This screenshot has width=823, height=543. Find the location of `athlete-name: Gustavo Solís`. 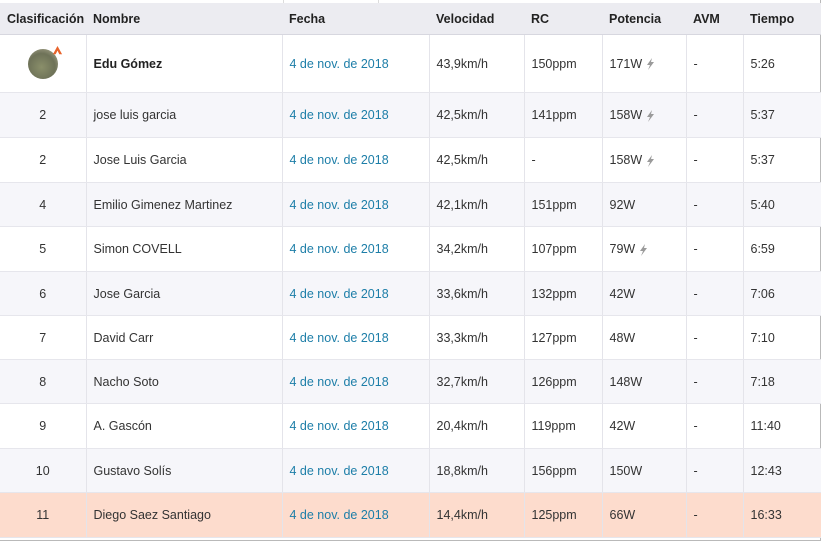

athlete-name: Gustavo Solís is located at coordinates (183, 470).